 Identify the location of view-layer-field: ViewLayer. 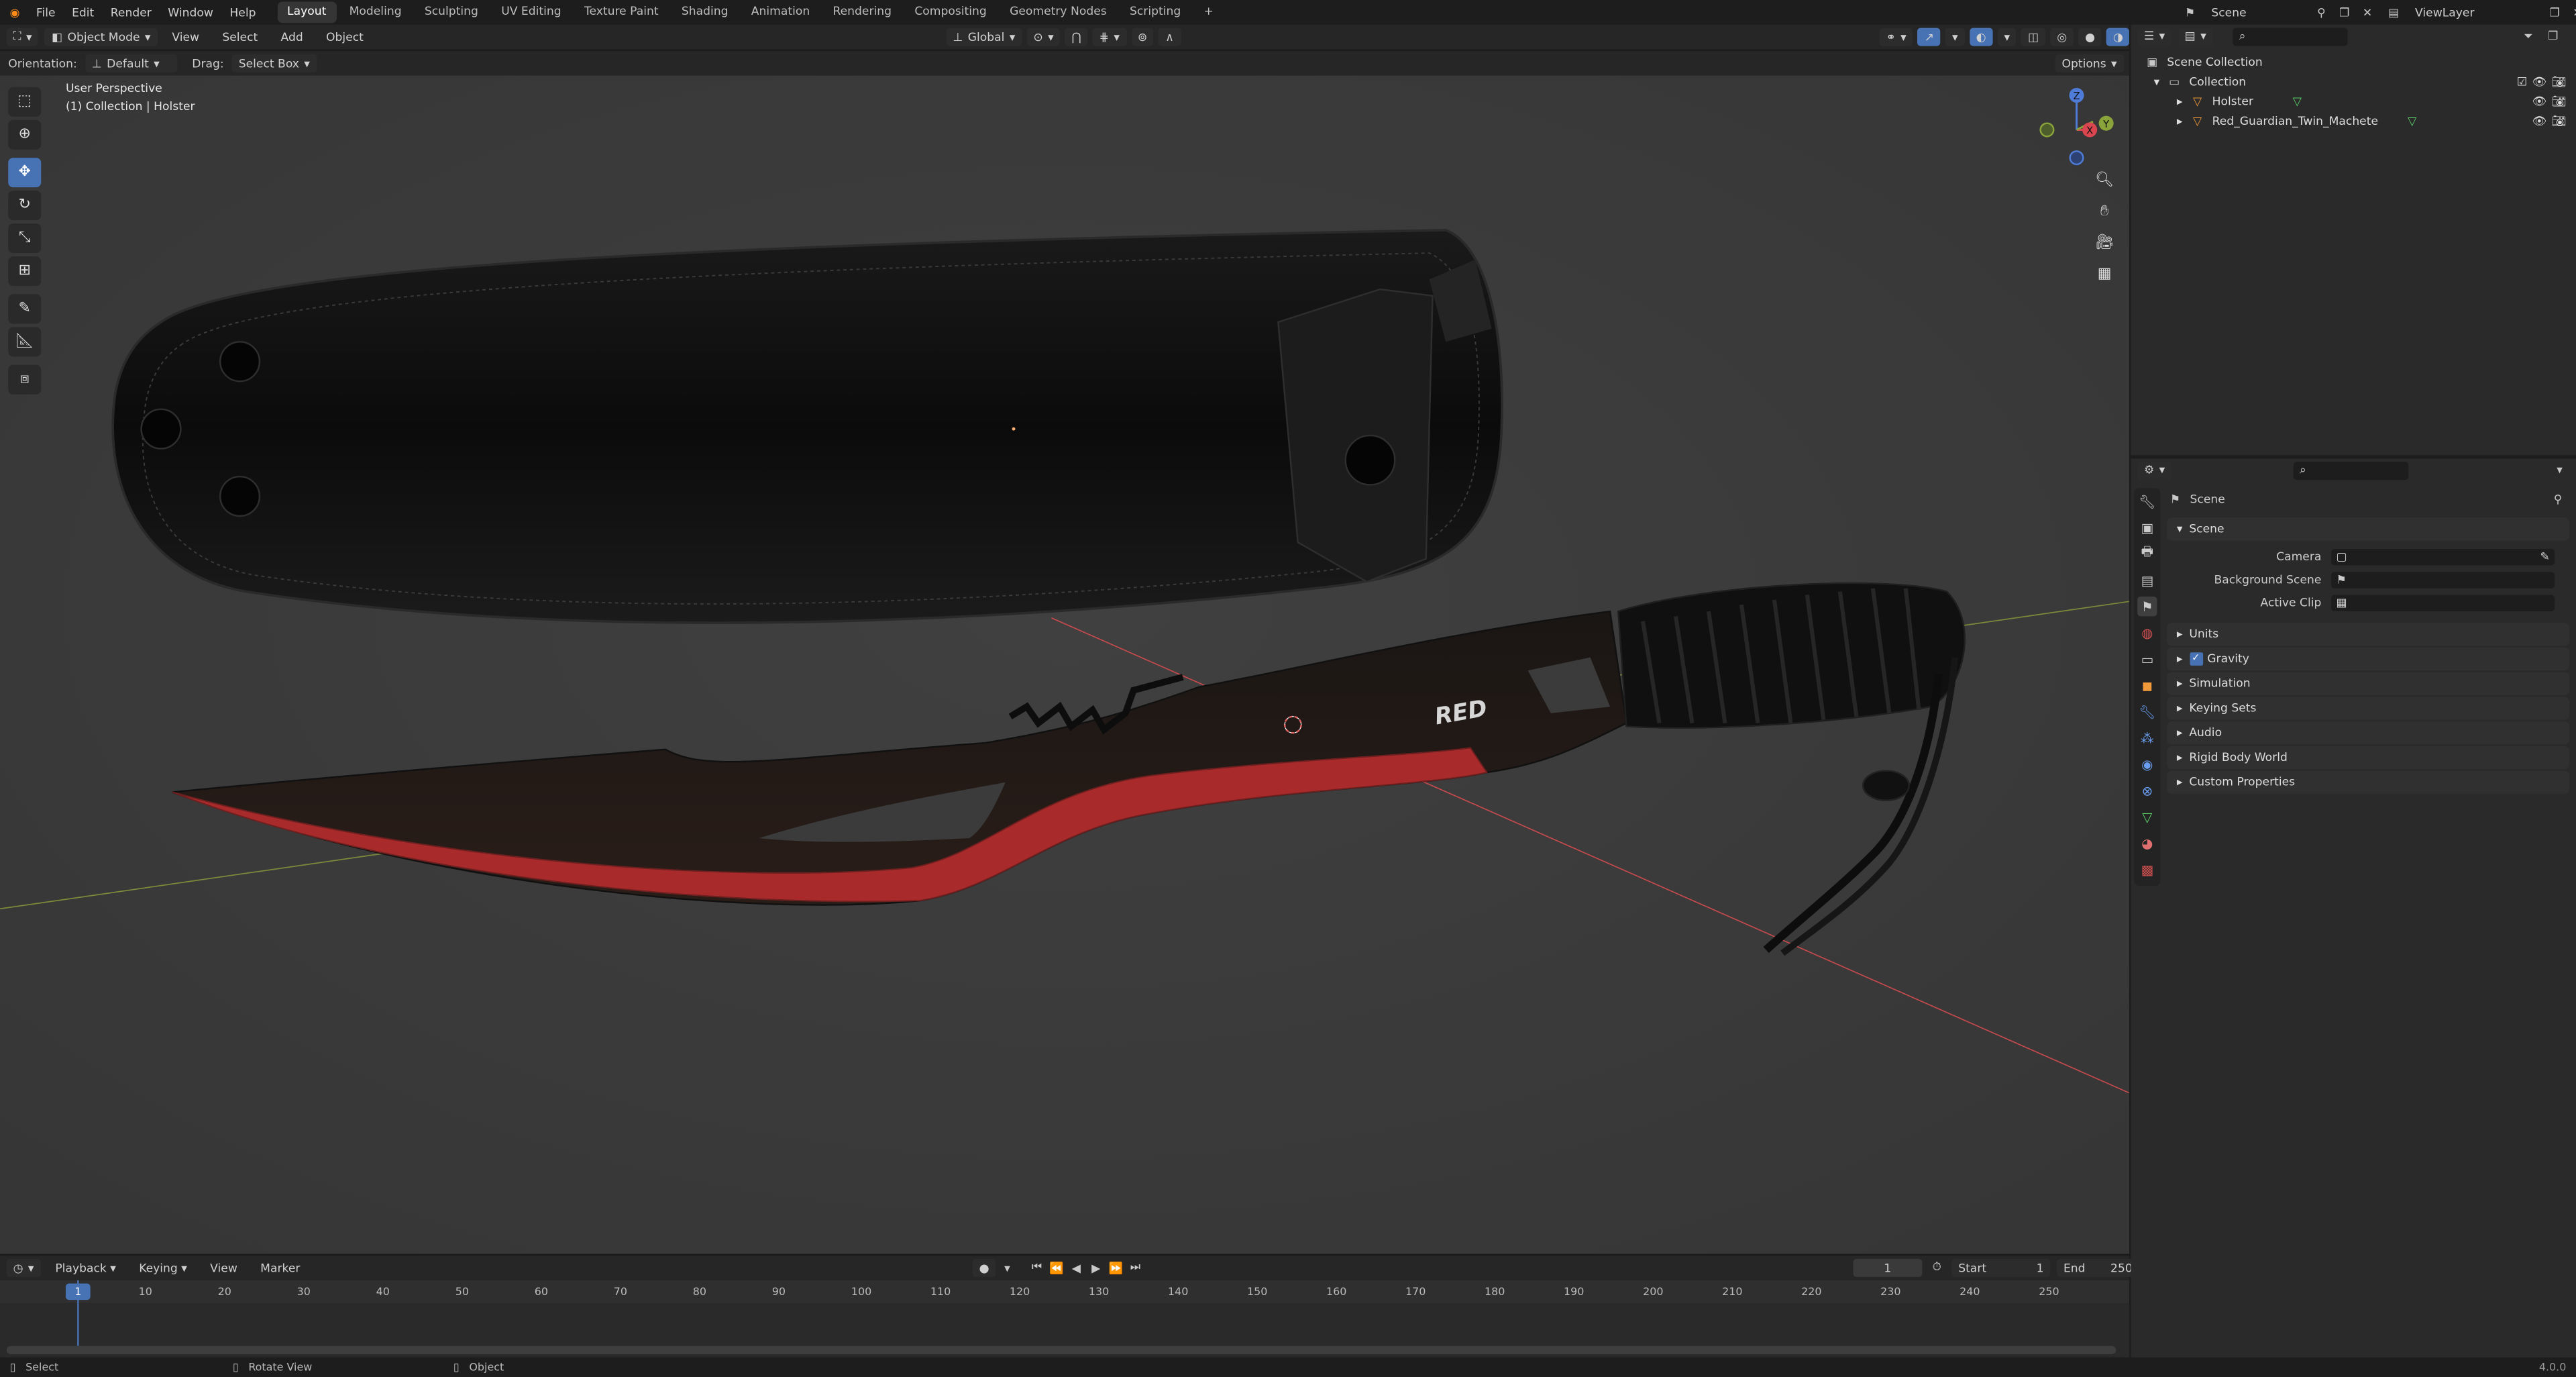
(2474, 12).